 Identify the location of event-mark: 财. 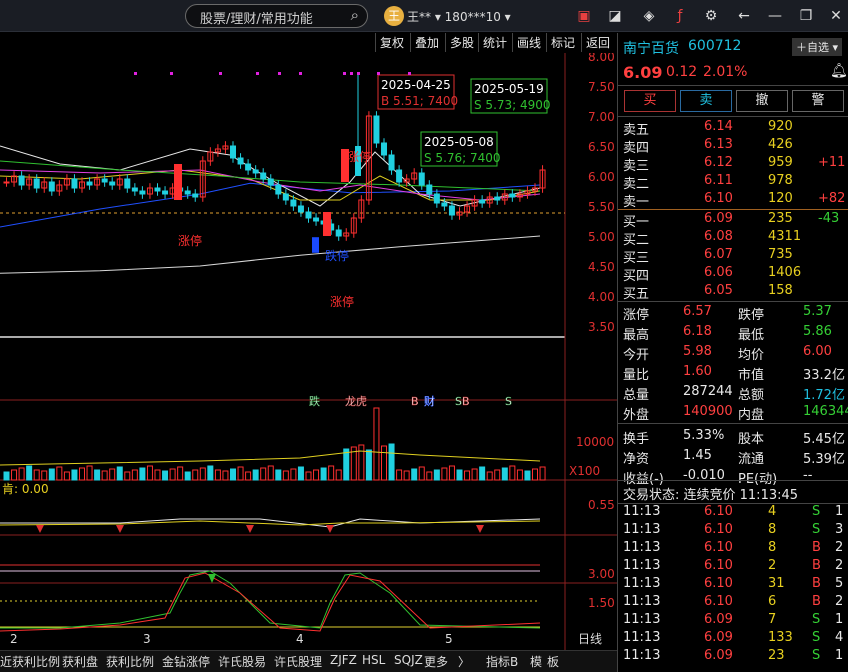
(429, 401).